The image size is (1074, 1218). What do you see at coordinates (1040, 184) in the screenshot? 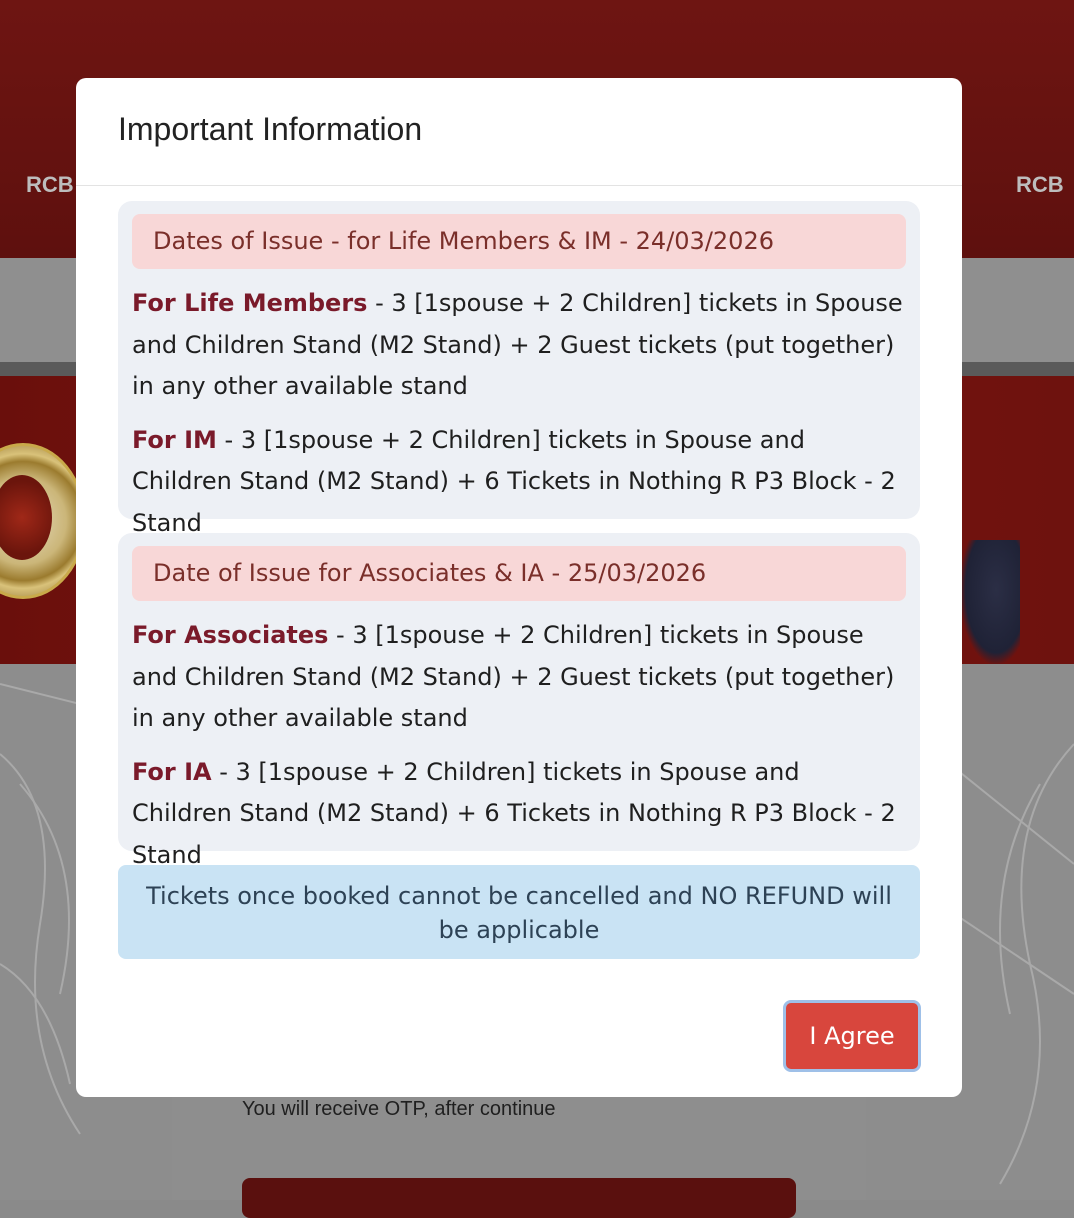
I see `header-logo-right: RCB` at bounding box center [1040, 184].